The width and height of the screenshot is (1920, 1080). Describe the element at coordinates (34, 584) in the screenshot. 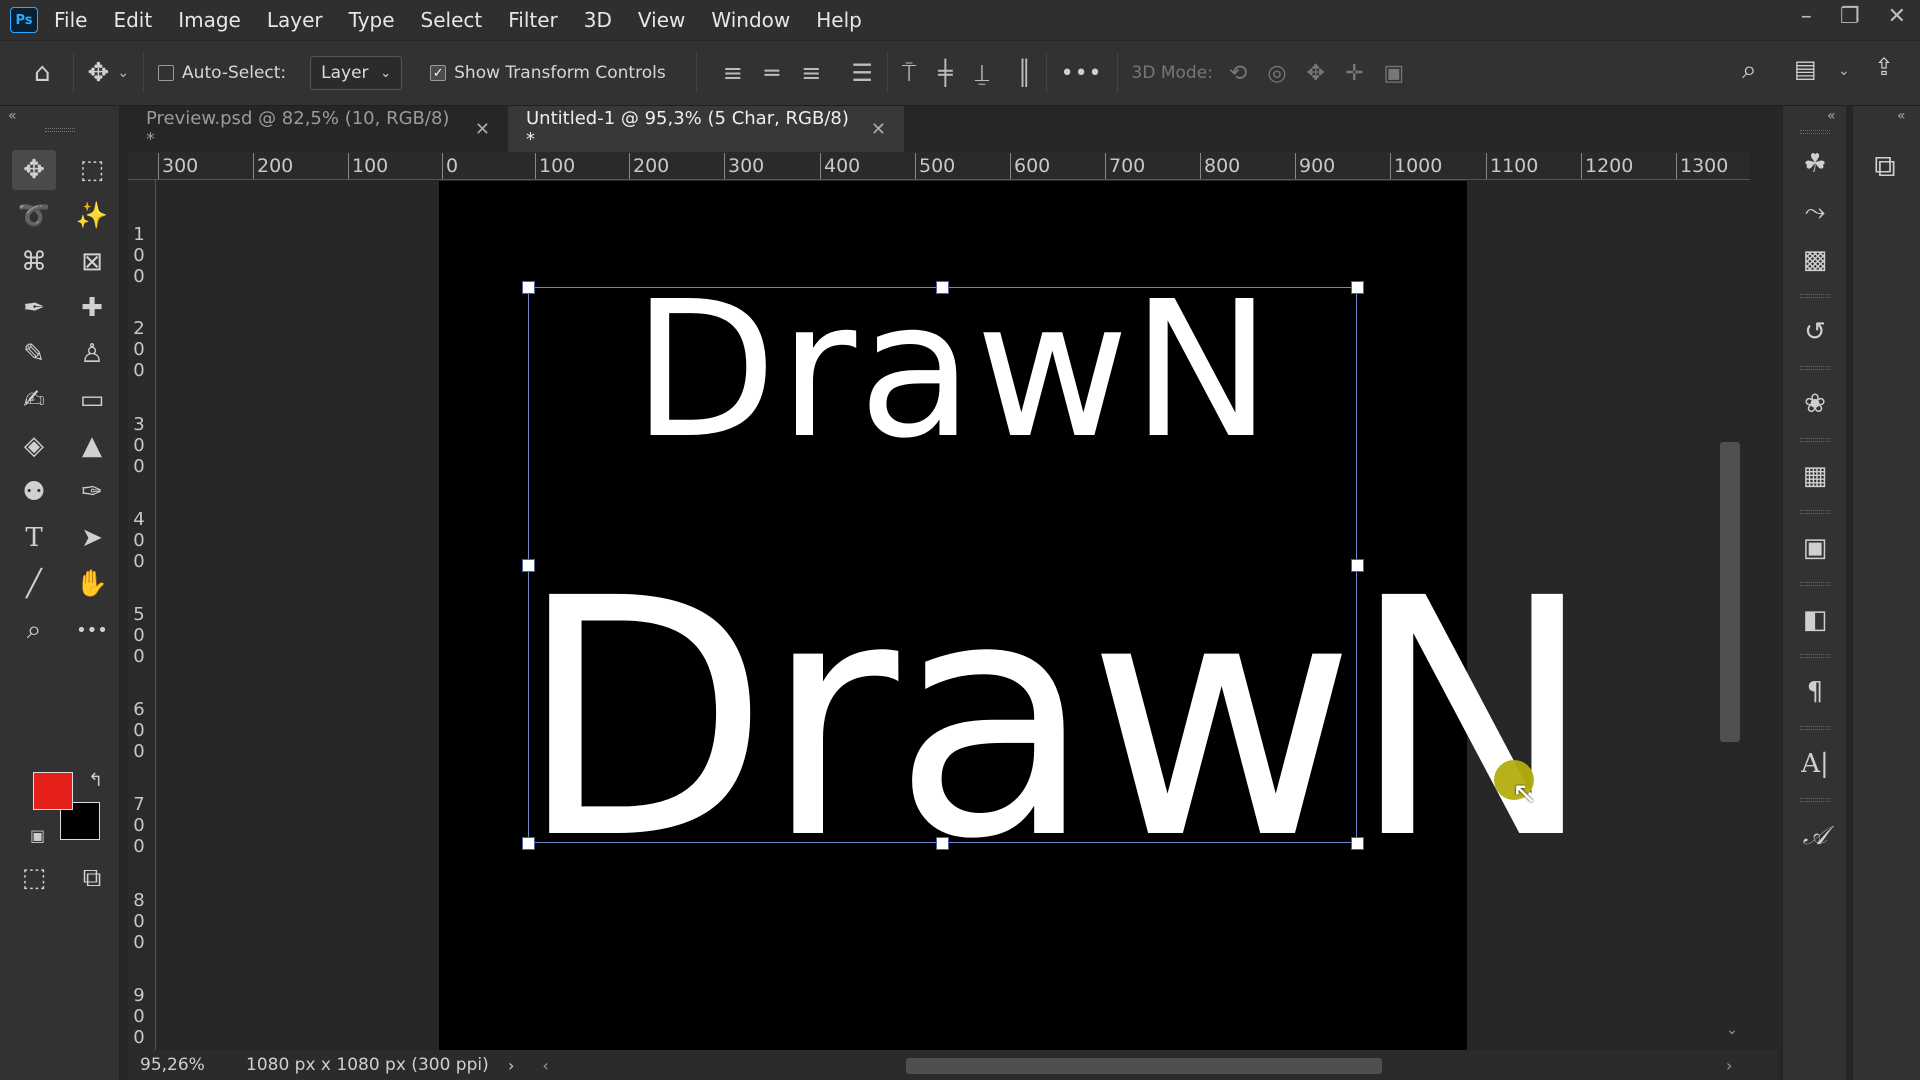

I see `line-tool: ╱` at that location.